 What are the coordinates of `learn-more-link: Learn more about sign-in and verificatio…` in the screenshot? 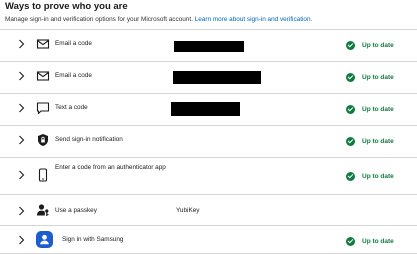 It's located at (254, 19).